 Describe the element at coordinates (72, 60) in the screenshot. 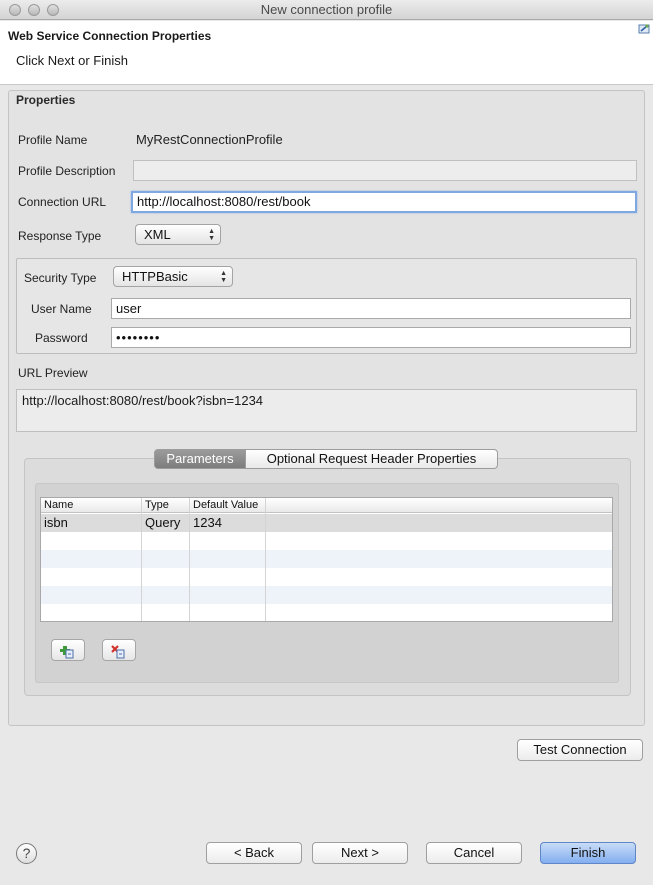

I see `page-subtitle: Click Next or Finish` at that location.